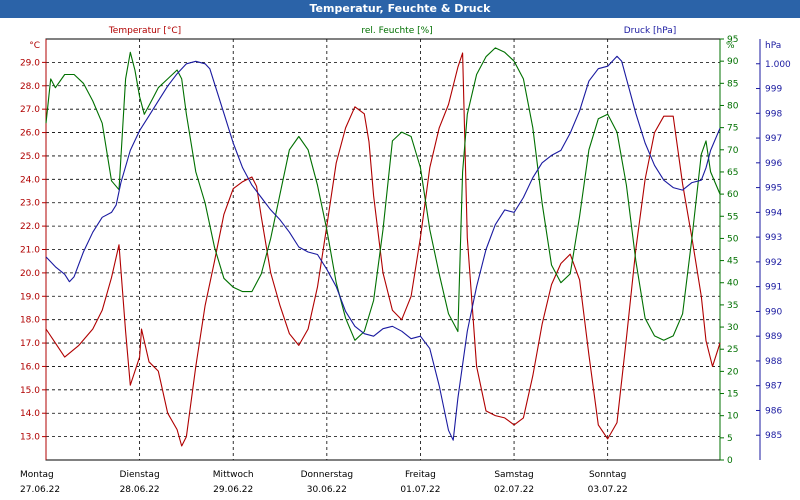 The image size is (800, 500). I want to click on temperature-tick-label: 23.0, so click(30, 204).